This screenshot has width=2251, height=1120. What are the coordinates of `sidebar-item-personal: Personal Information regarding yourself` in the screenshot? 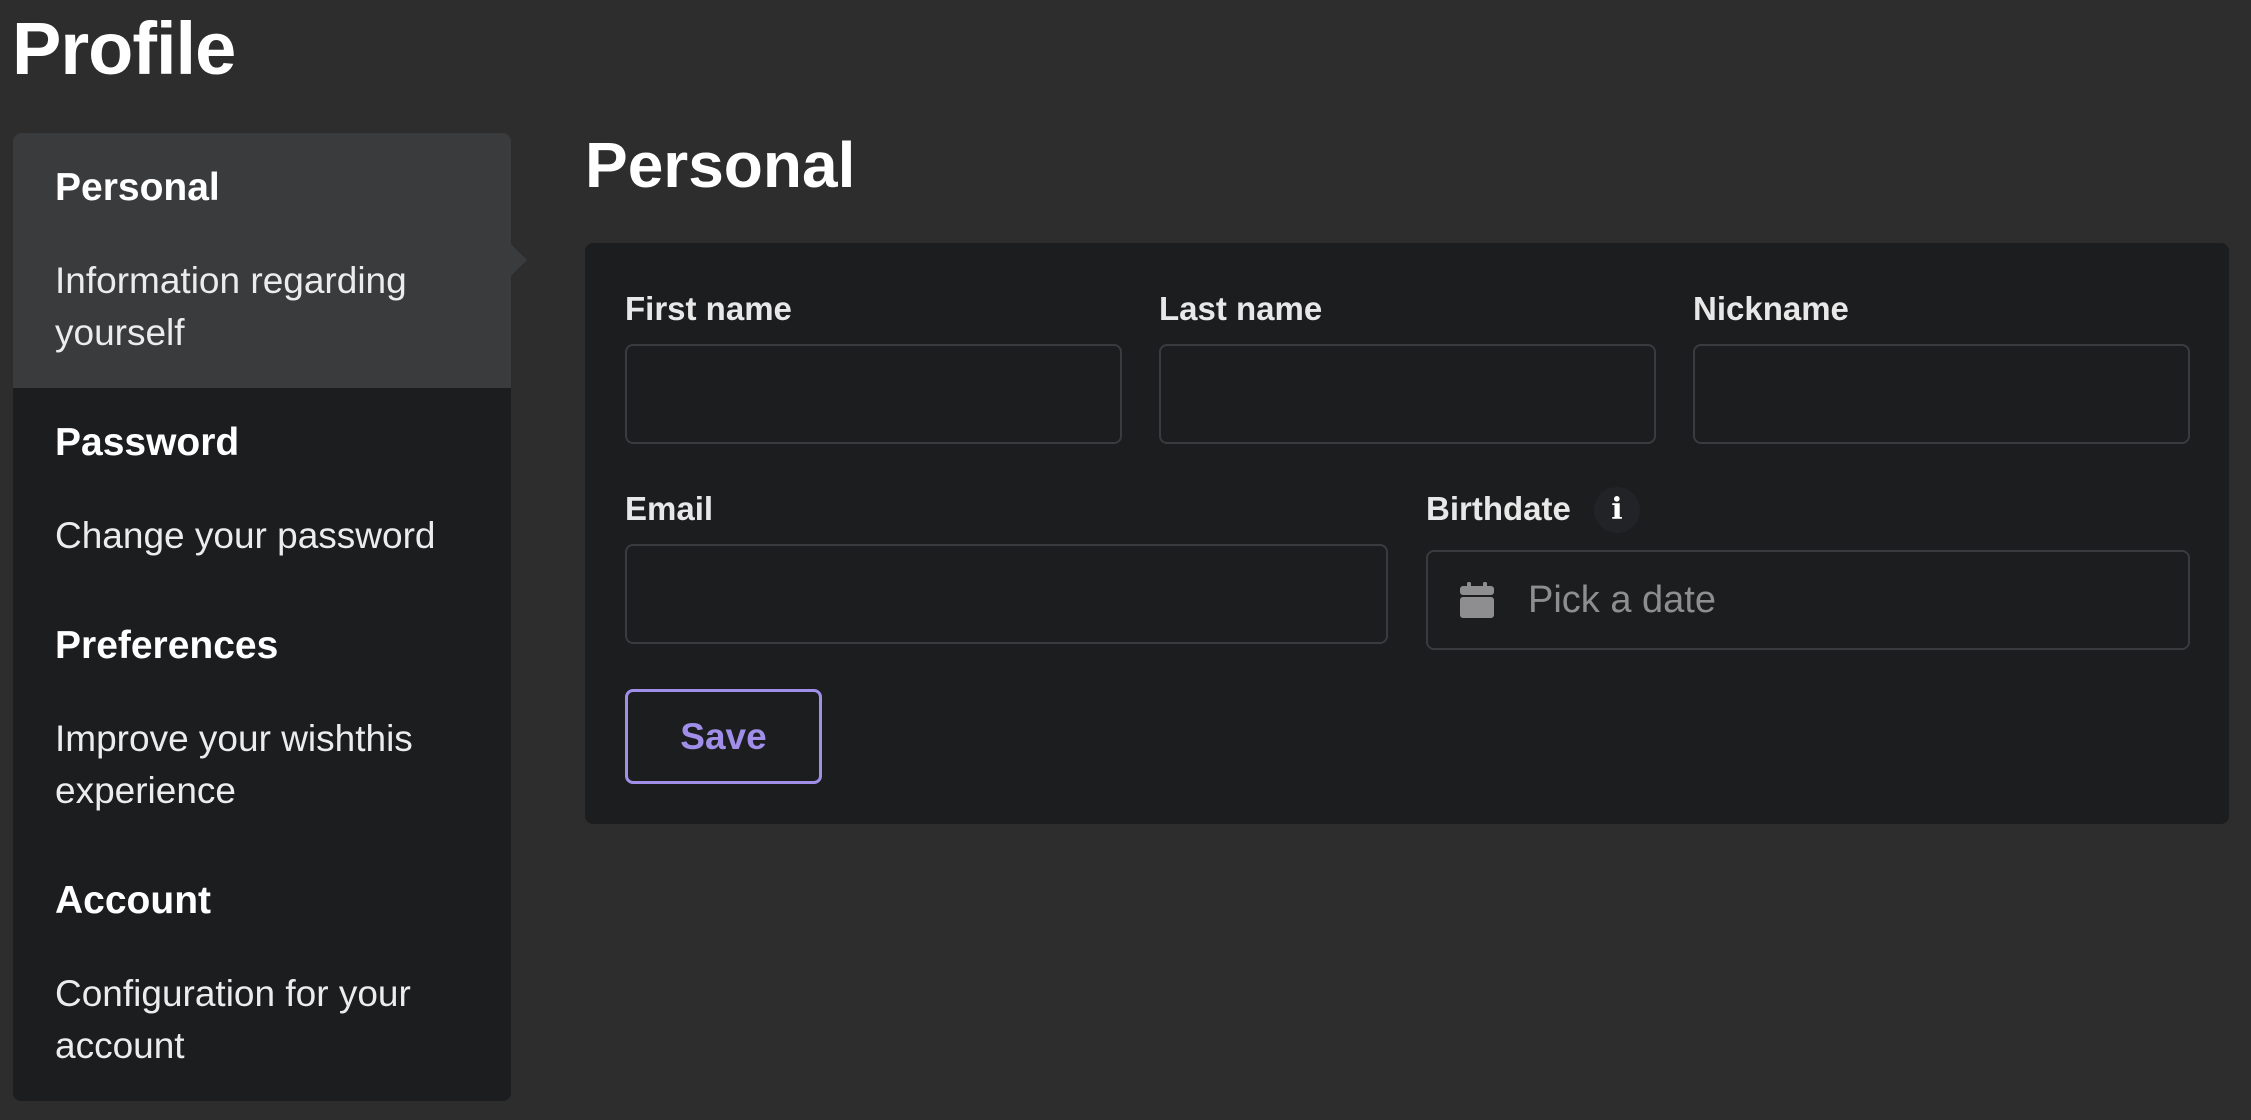 It's located at (270, 260).